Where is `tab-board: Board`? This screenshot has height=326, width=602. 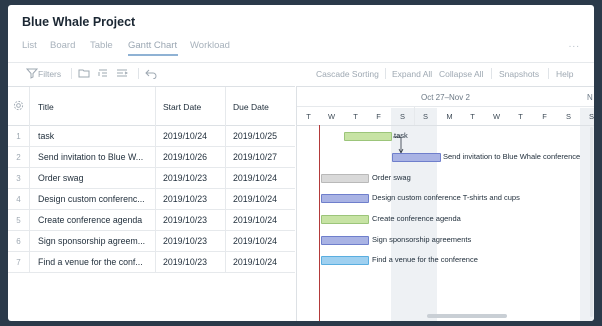
tab-board: Board is located at coordinates (62, 45).